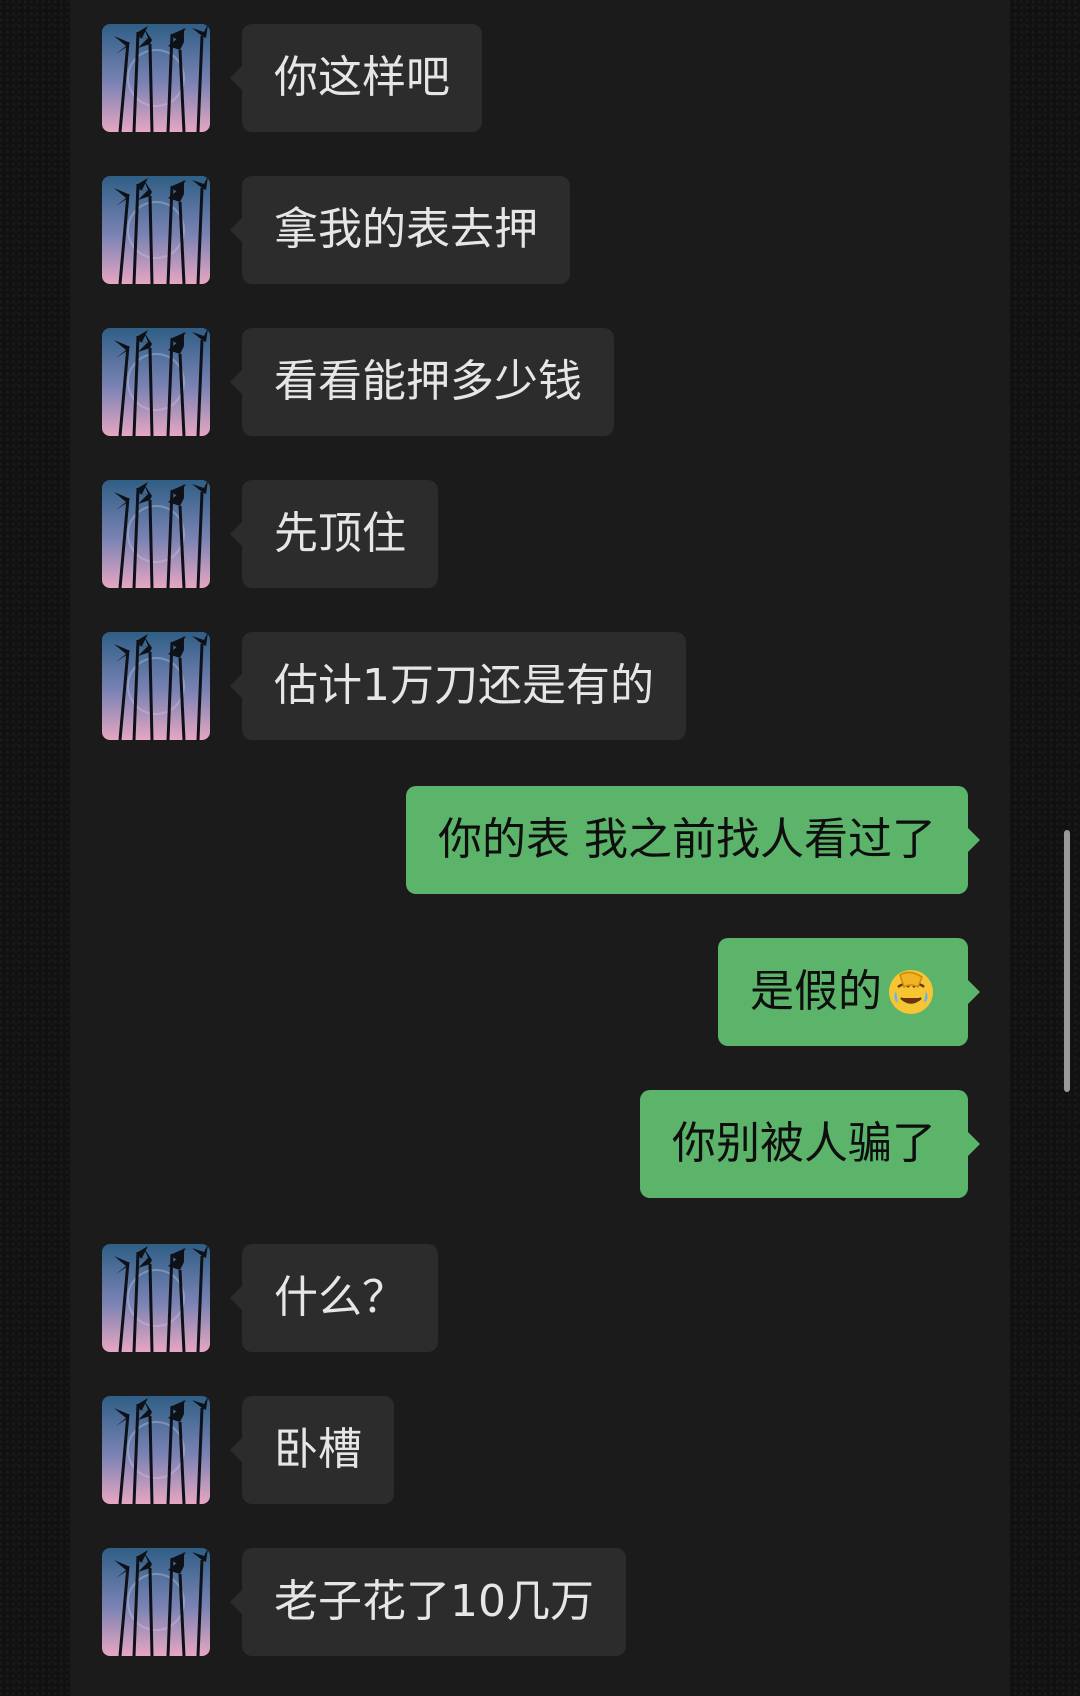 The image size is (1080, 1696). What do you see at coordinates (334, 1298) in the screenshot?
I see `incoming-message-bubble: 什么？` at bounding box center [334, 1298].